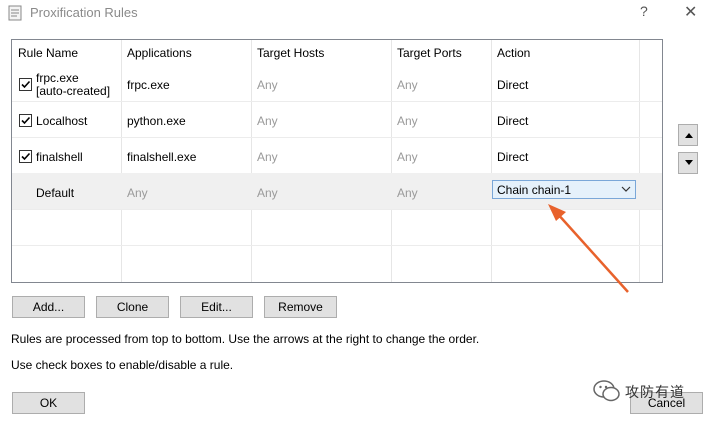 Image resolution: width=716 pixels, height=422 pixels. I want to click on wechat-logo-icon, so click(606, 391).